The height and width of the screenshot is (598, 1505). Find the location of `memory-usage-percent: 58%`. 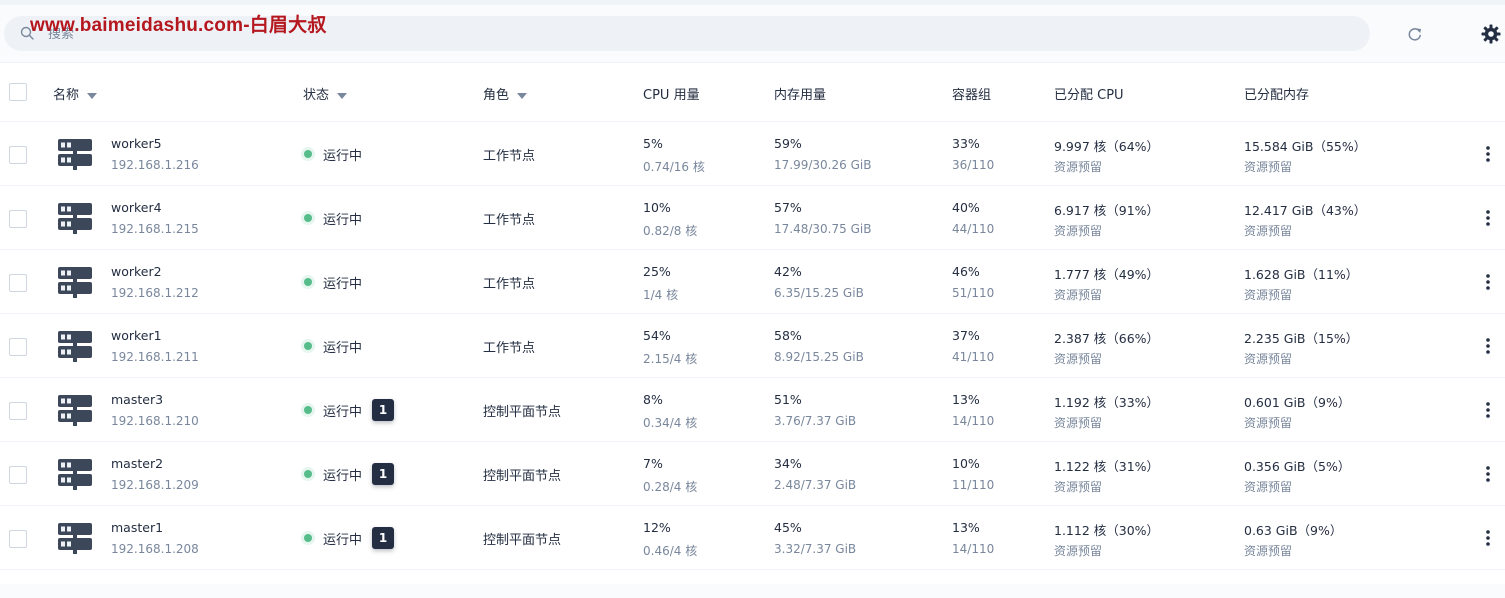

memory-usage-percent: 58% is located at coordinates (788, 335).